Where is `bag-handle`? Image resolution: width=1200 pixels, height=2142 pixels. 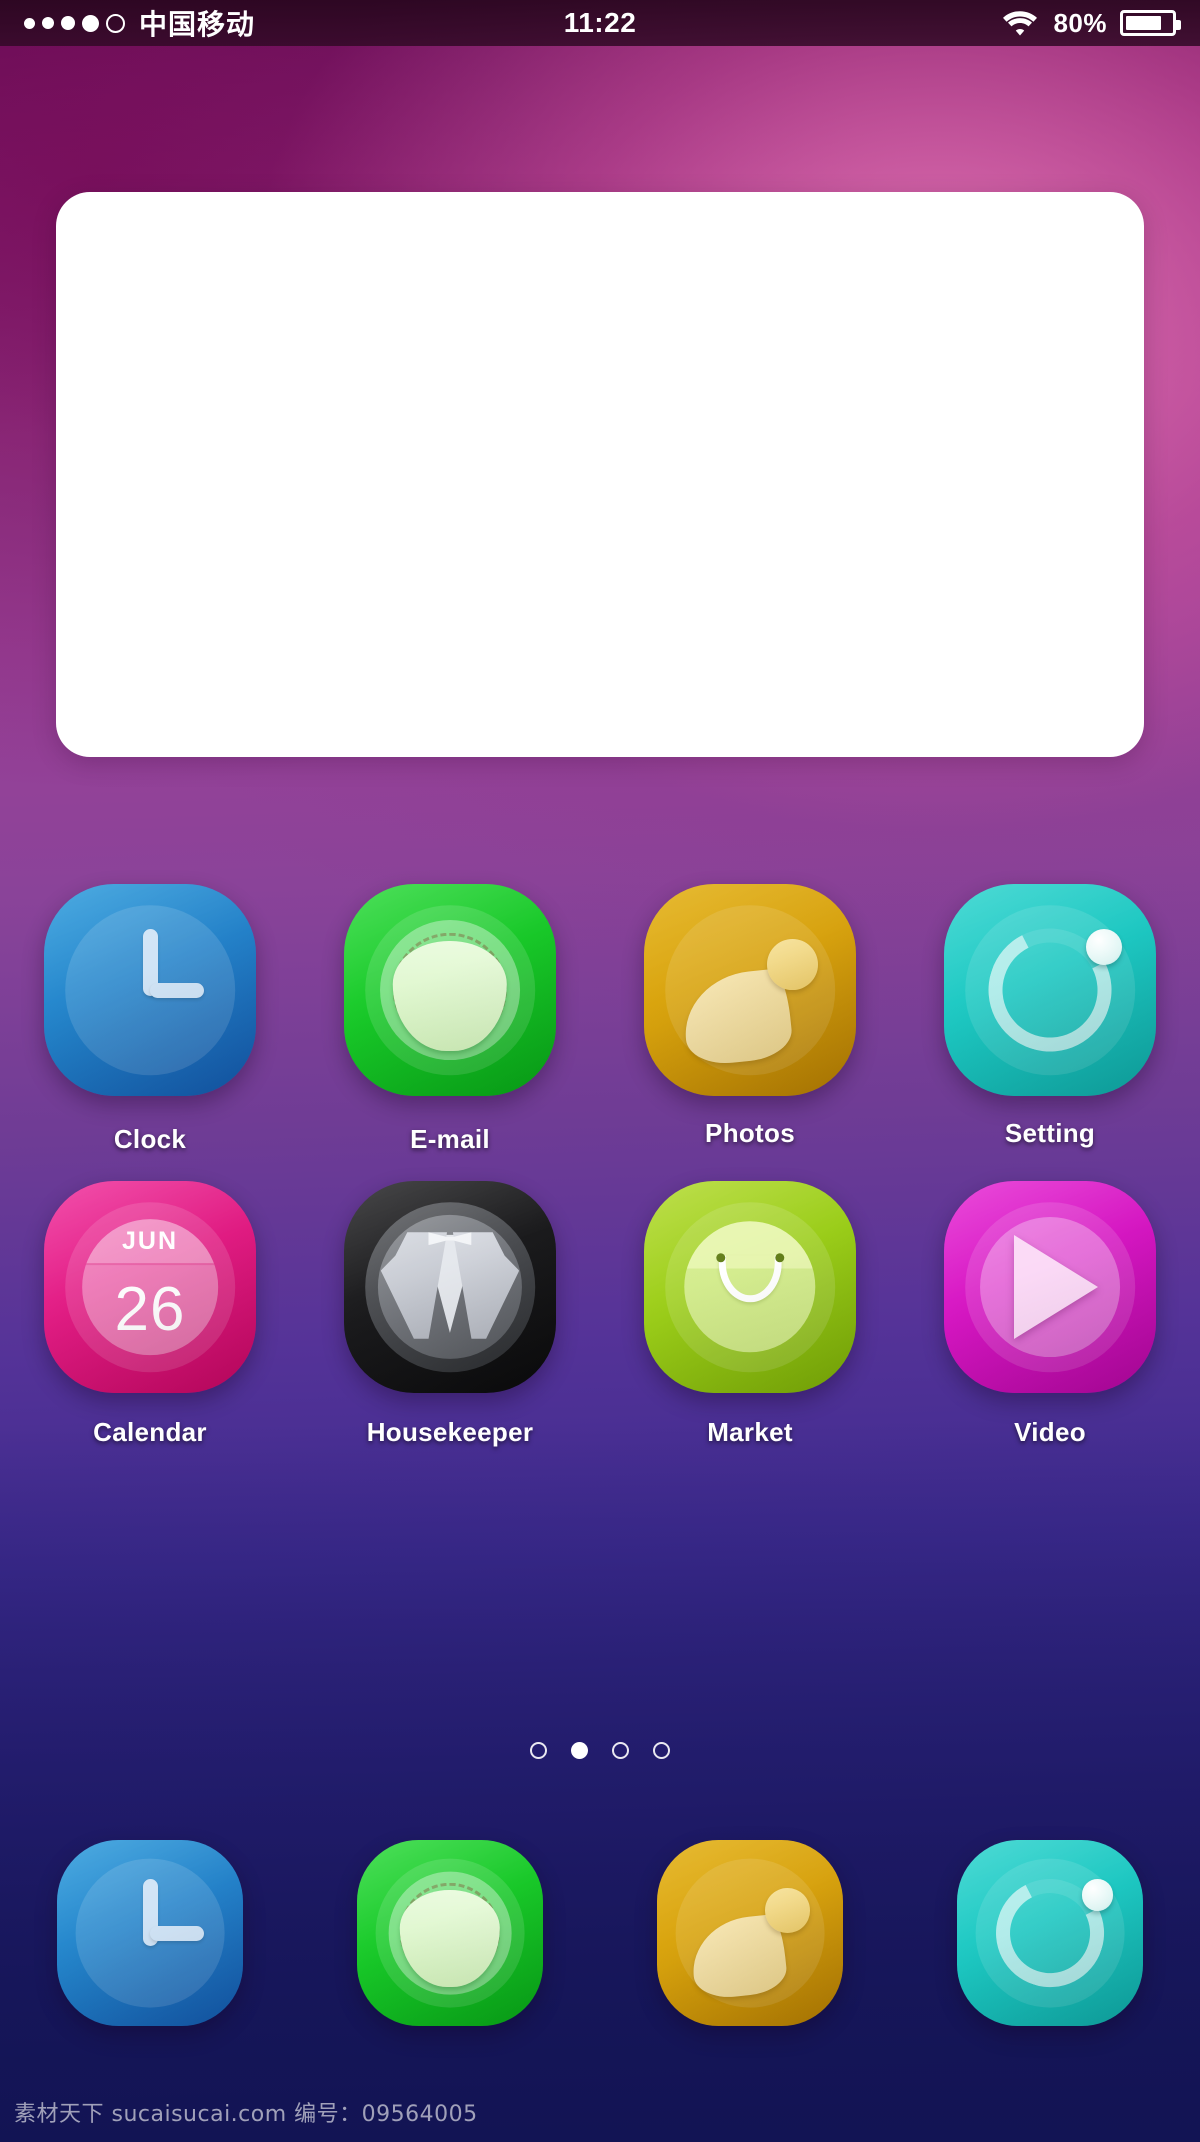
bag-handle is located at coordinates (750, 1279).